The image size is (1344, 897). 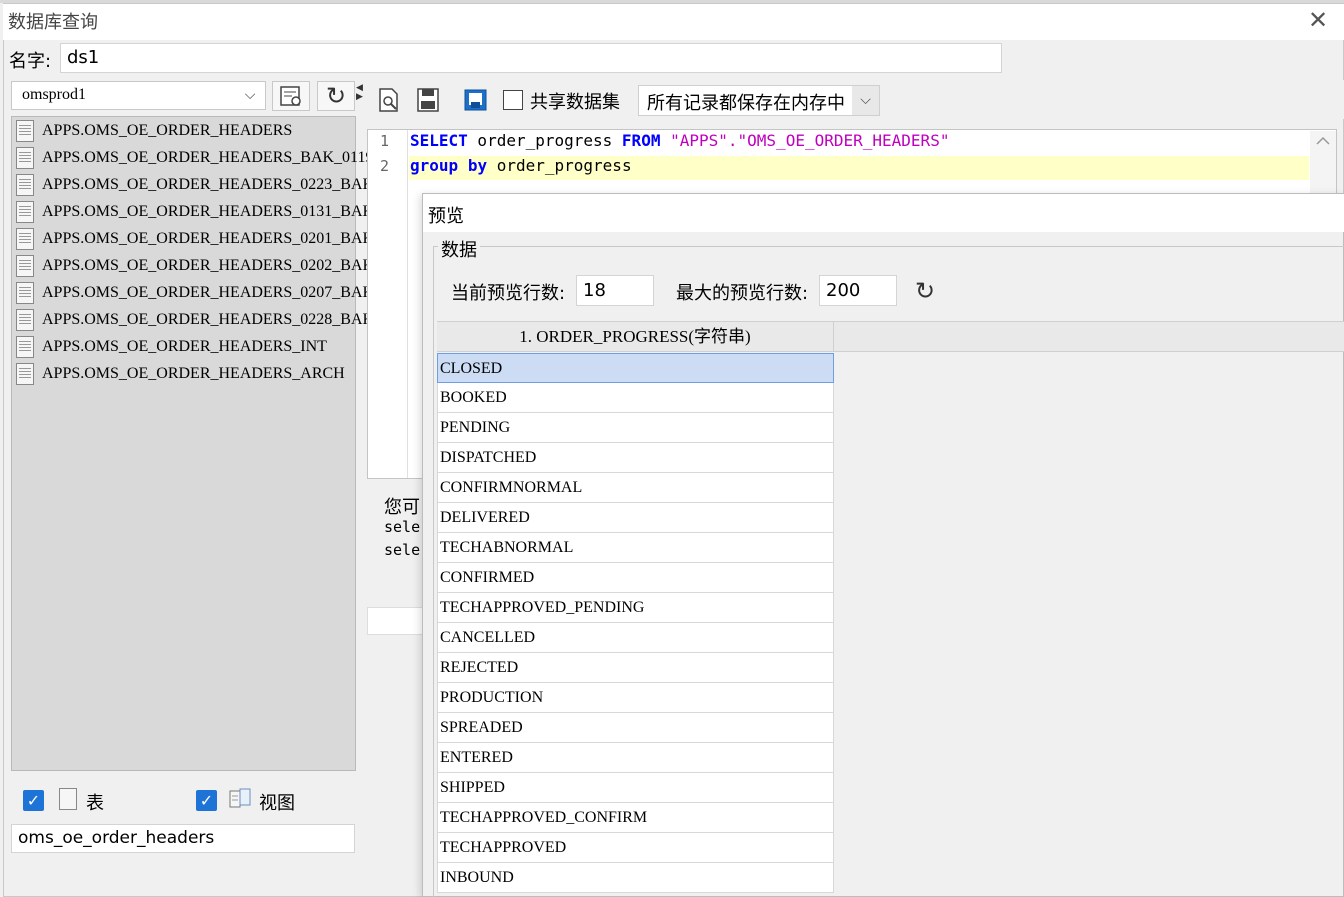 What do you see at coordinates (635, 336) in the screenshot?
I see `column-header: 1. ORDER_PROGRESS(字符串)` at bounding box center [635, 336].